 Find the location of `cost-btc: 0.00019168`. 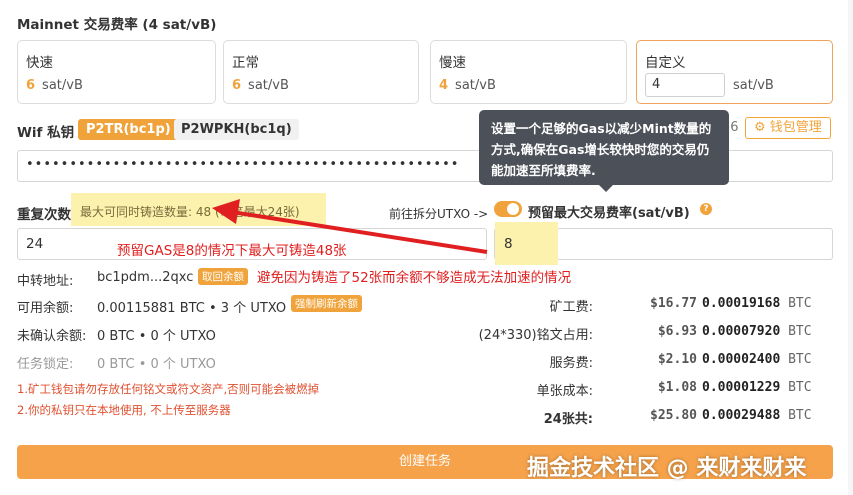

cost-btc: 0.00019168 is located at coordinates (741, 303).